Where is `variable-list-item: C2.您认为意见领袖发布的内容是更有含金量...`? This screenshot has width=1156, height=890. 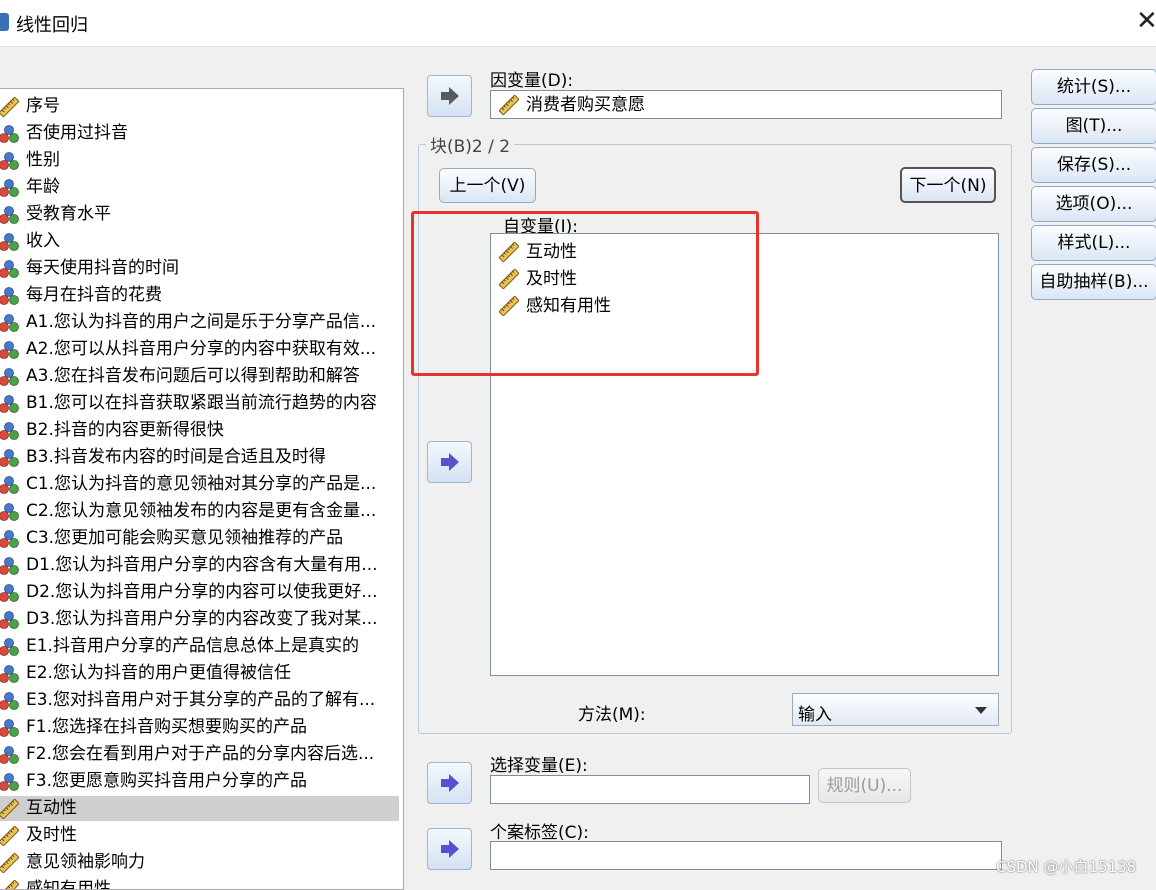 variable-list-item: C2.您认为意见领袖发布的内容是更有含金量... is located at coordinates (199, 511).